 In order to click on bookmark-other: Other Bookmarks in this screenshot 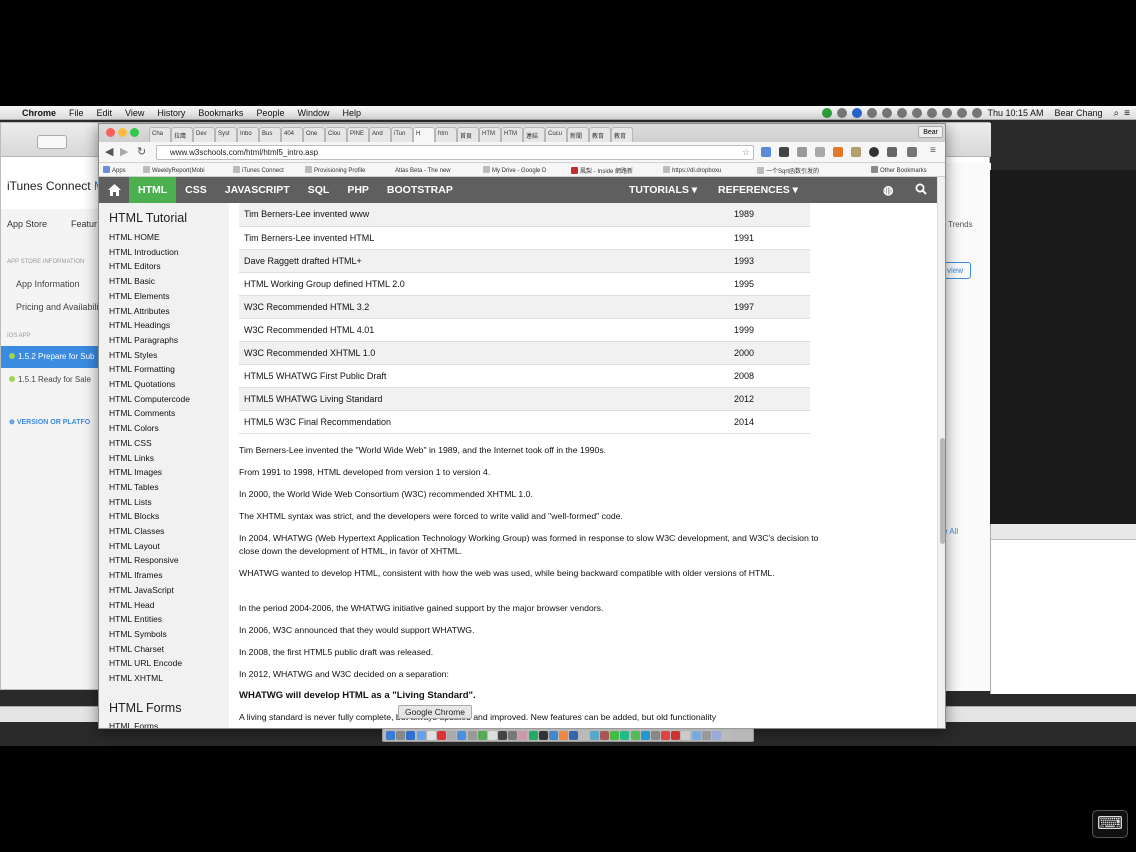, I will do `click(899, 170)`.